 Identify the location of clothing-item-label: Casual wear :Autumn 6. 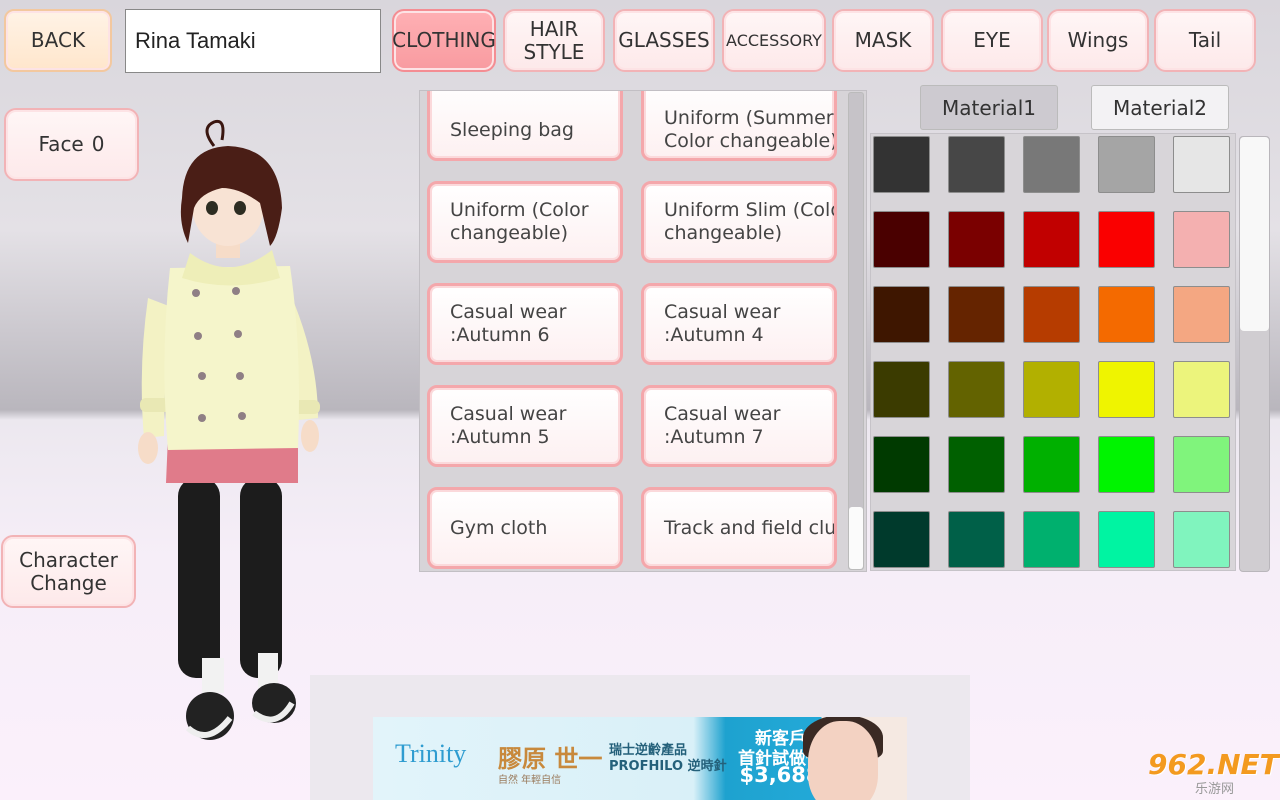
(508, 323).